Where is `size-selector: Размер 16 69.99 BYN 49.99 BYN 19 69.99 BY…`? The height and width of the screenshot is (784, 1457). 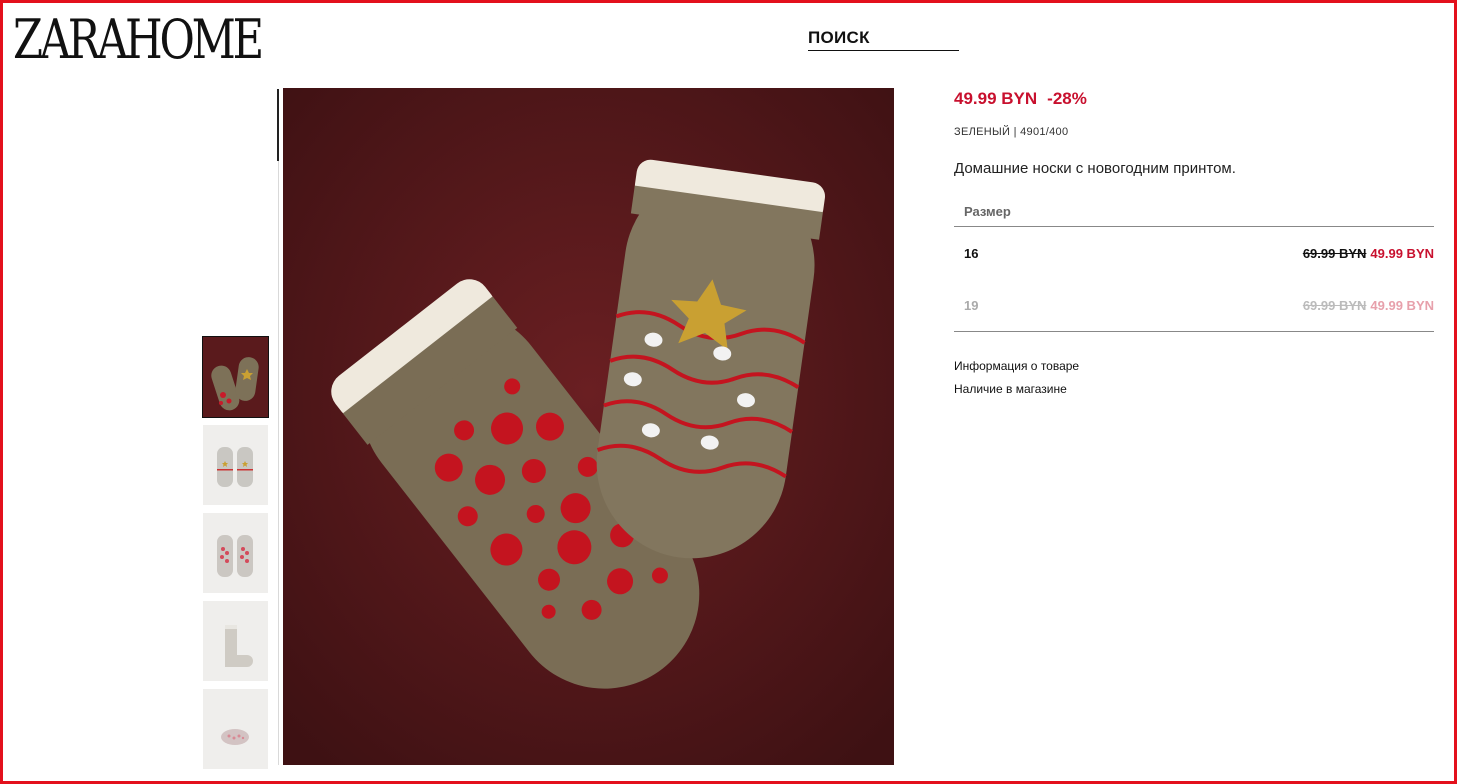
size-selector: Размер 16 69.99 BYN 49.99 BYN 19 69.99 BY… is located at coordinates (1194, 268).